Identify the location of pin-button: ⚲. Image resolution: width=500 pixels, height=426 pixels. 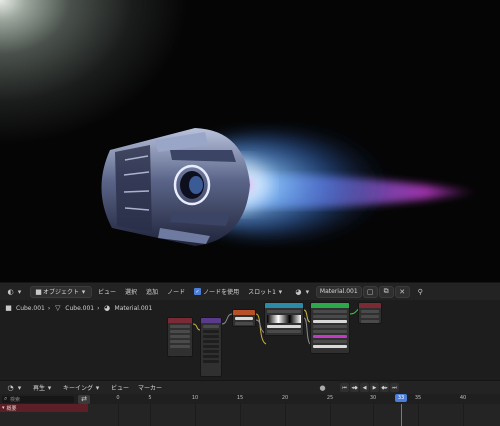
(420, 292).